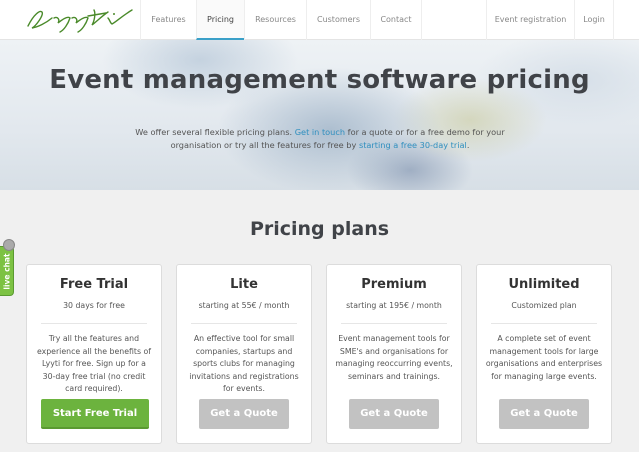 Image resolution: width=639 pixels, height=452 pixels. Describe the element at coordinates (220, 20) in the screenshot. I see `nav-pricing: Pricing` at that location.